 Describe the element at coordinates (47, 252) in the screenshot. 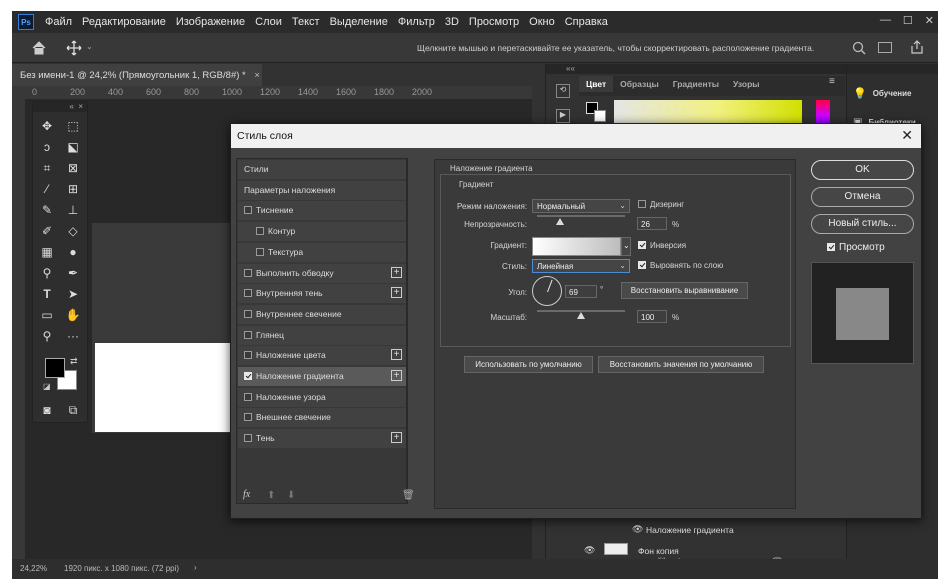

I see `gradient-tool-icon: ▦` at that location.